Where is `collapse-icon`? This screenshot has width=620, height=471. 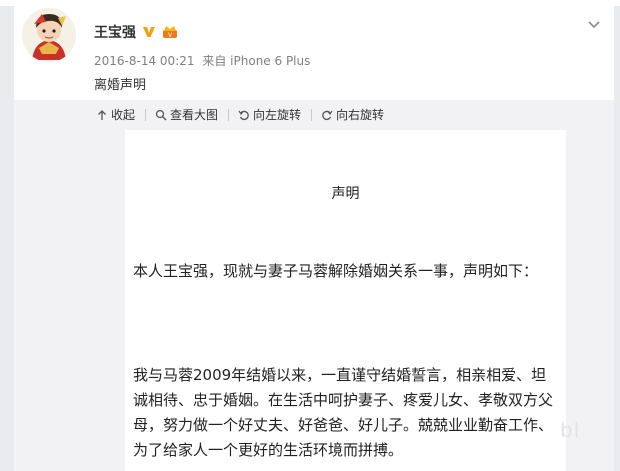 collapse-icon is located at coordinates (102, 114).